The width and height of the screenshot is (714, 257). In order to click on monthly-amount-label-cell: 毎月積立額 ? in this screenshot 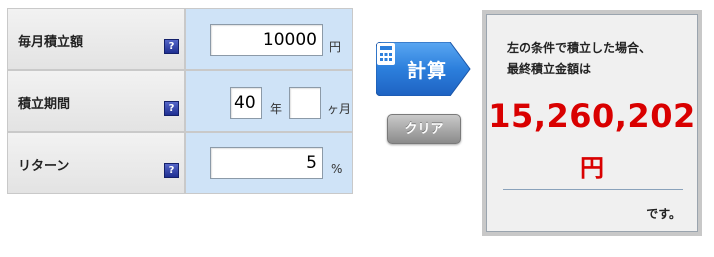, I will do `click(96, 39)`.